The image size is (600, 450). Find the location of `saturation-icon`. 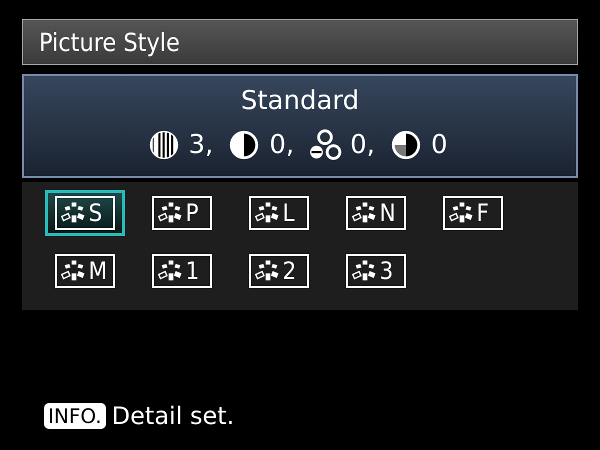

saturation-icon is located at coordinates (325, 145).